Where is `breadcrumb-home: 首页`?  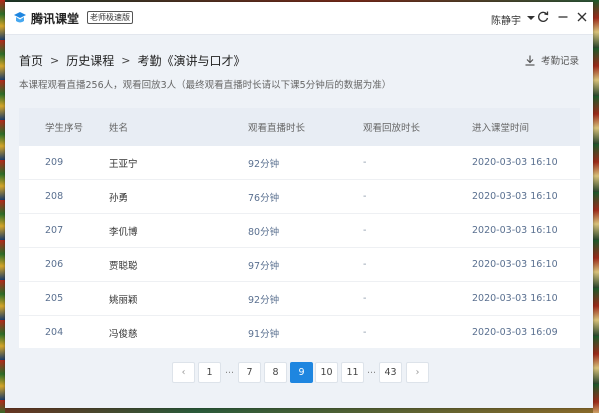 breadcrumb-home: 首页 is located at coordinates (31, 60).